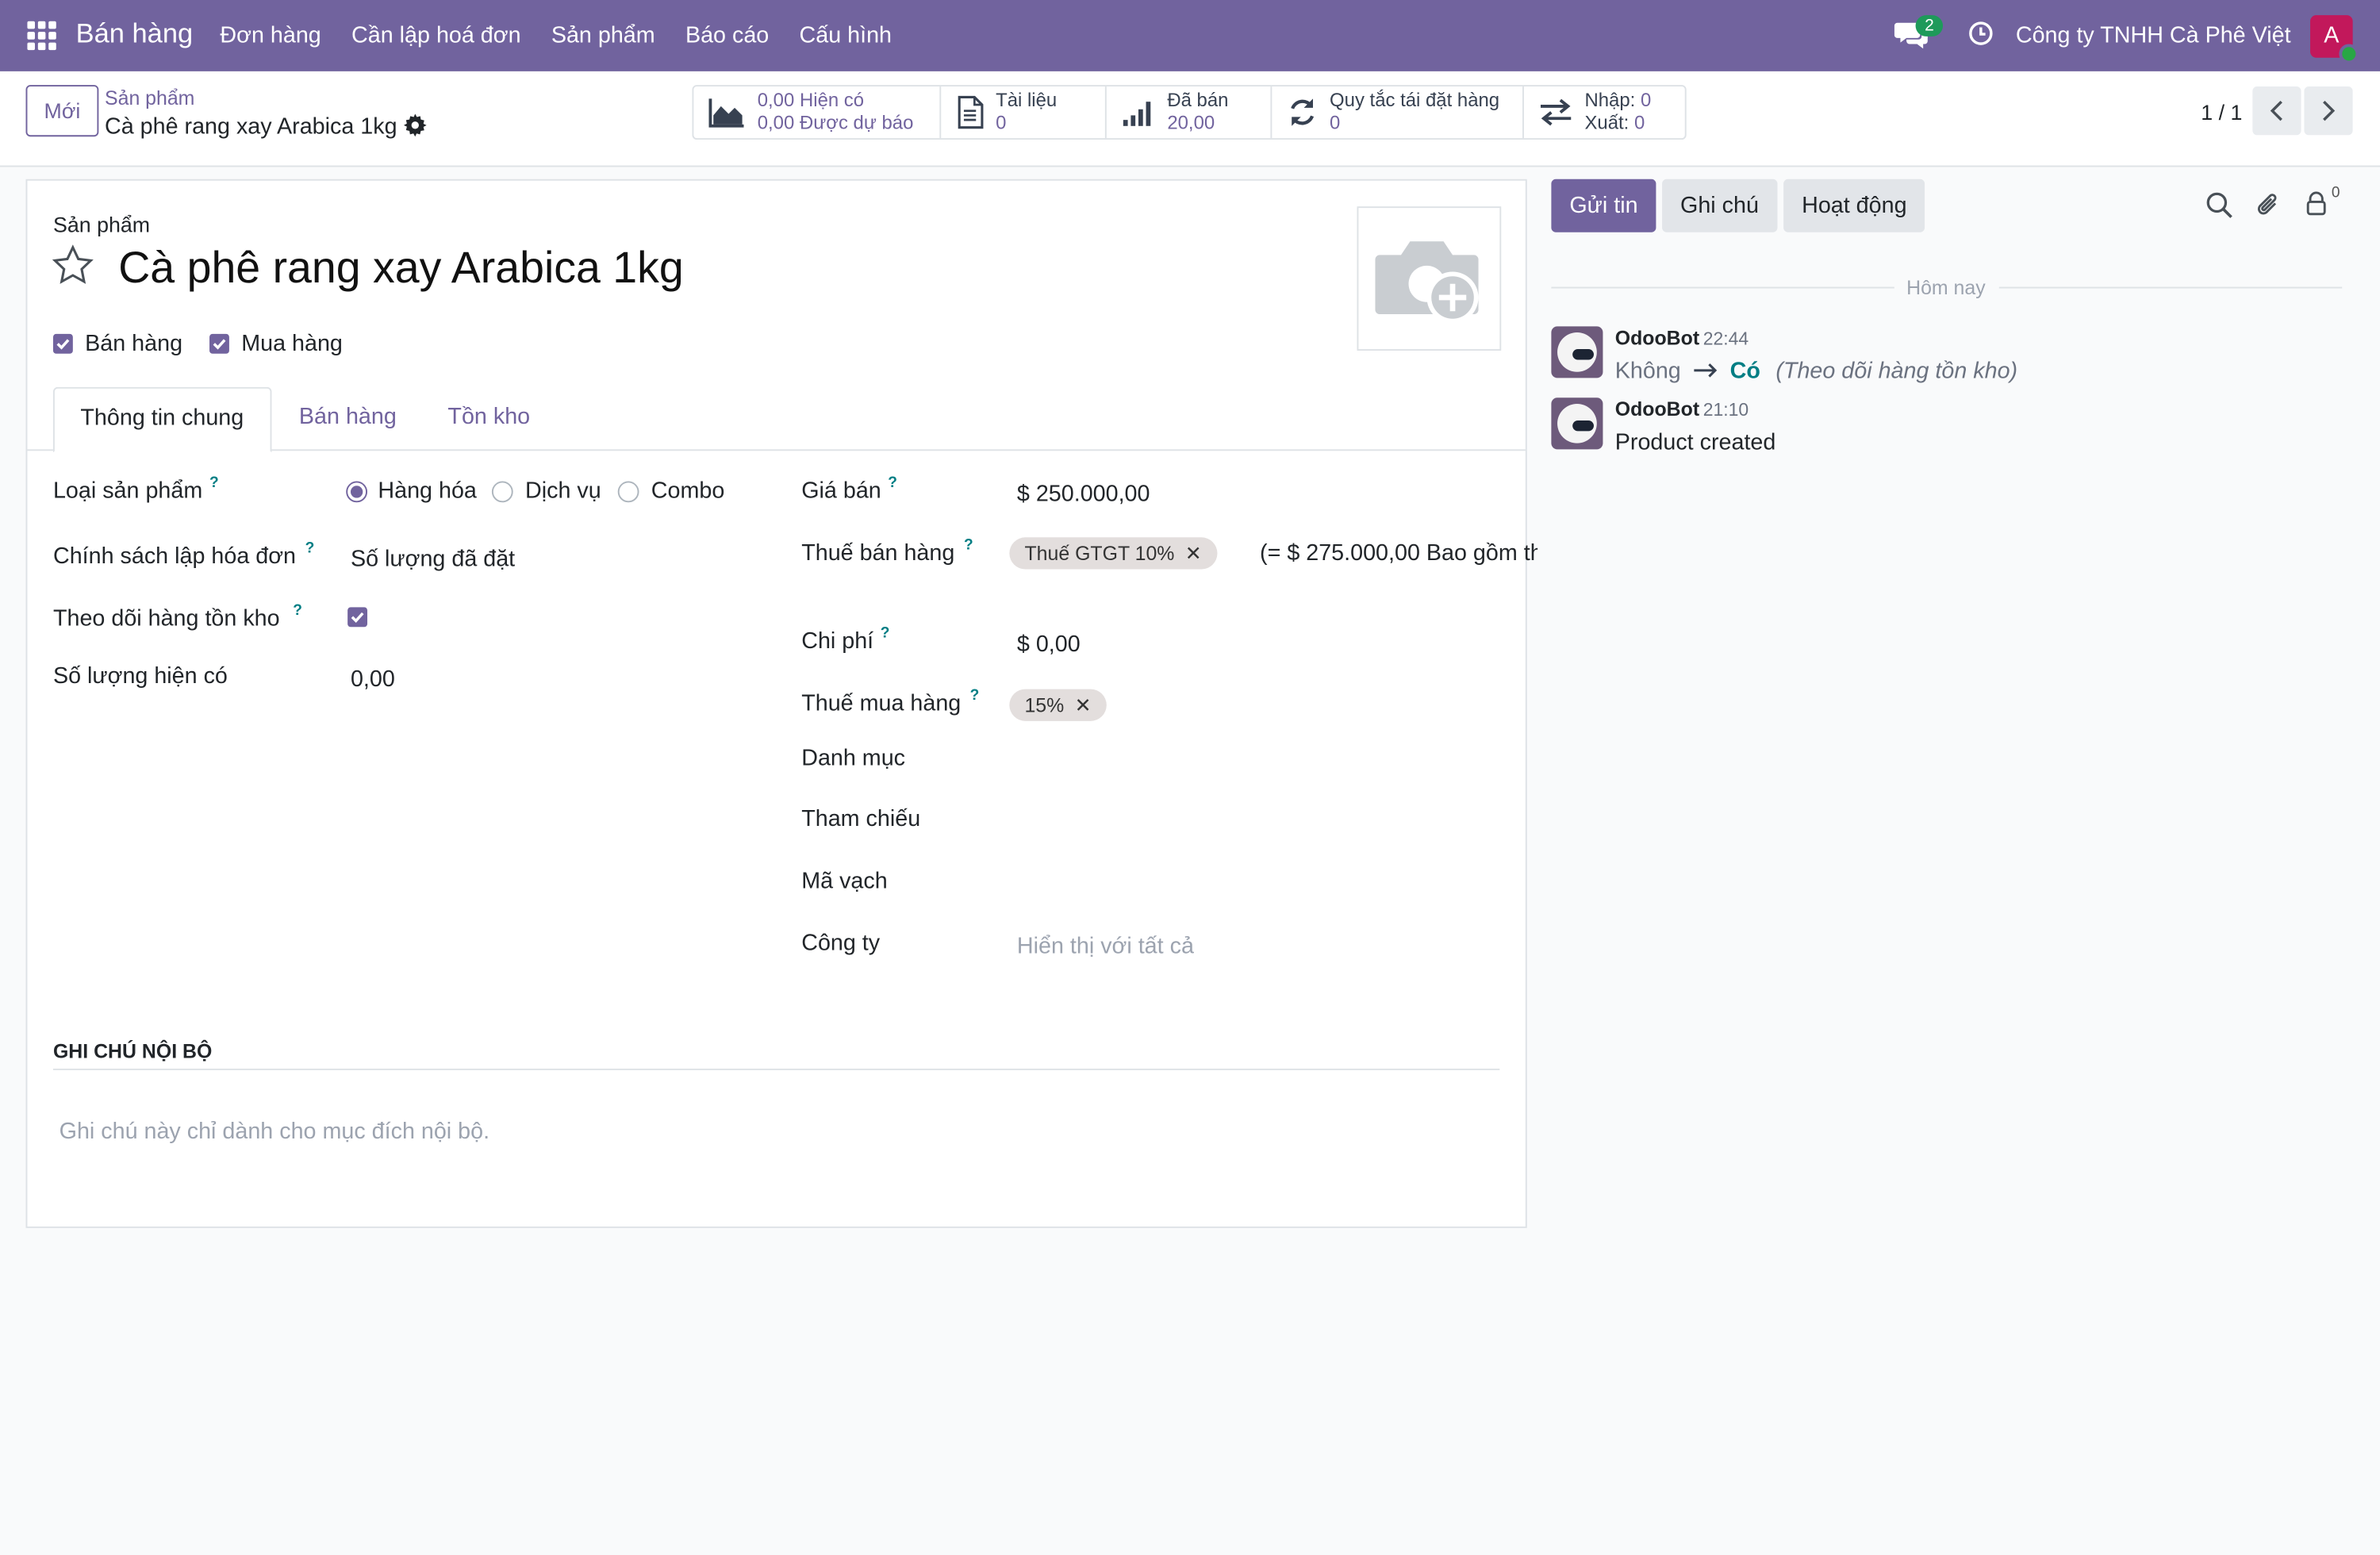  What do you see at coordinates (1303, 112) in the screenshot?
I see `refresh-icon` at bounding box center [1303, 112].